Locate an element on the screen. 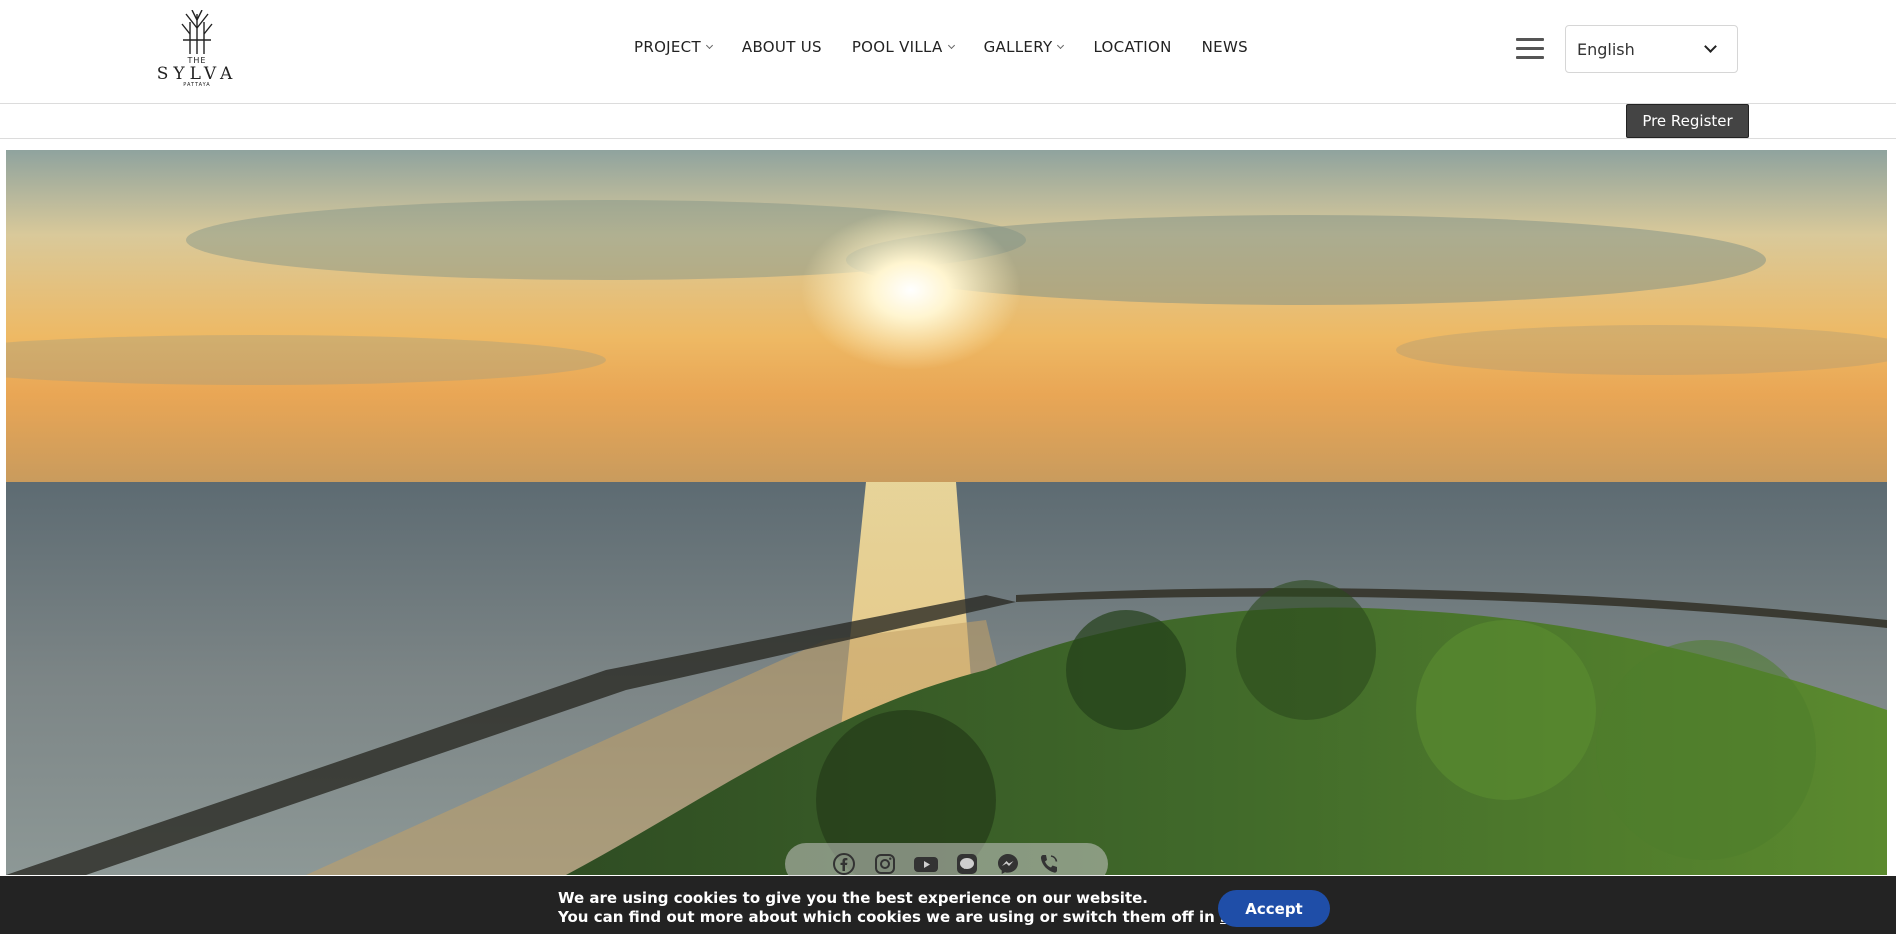 The image size is (1896, 934). nav-item-label: ABOUT US is located at coordinates (781, 47).